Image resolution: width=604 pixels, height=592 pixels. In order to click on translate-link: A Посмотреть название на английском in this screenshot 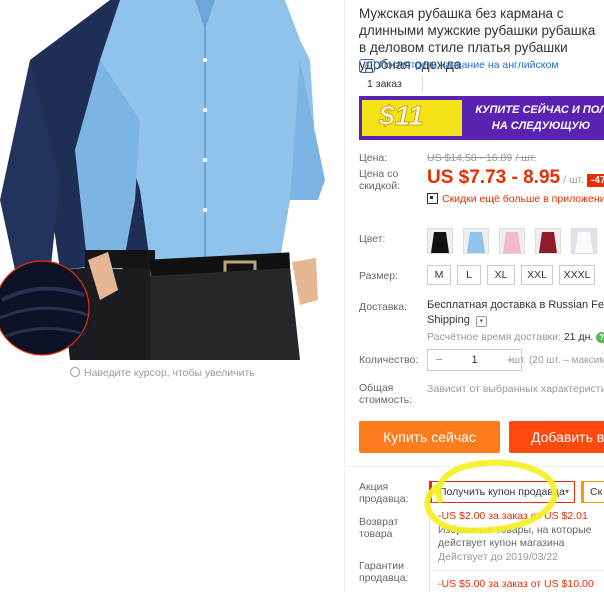, I will do `click(459, 66)`.